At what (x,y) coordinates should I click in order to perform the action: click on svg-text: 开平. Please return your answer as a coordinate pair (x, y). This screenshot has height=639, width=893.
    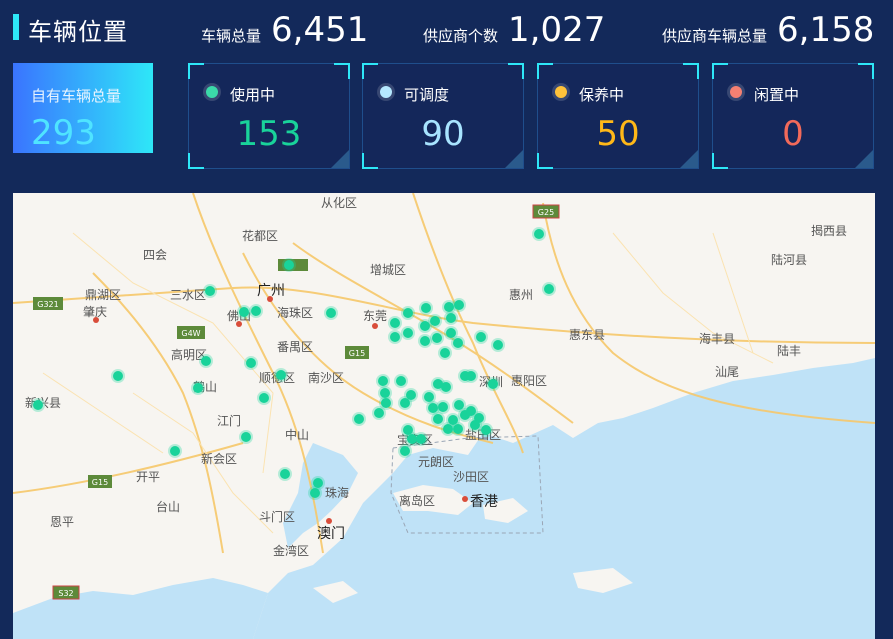
    Looking at the image, I should click on (148, 477).